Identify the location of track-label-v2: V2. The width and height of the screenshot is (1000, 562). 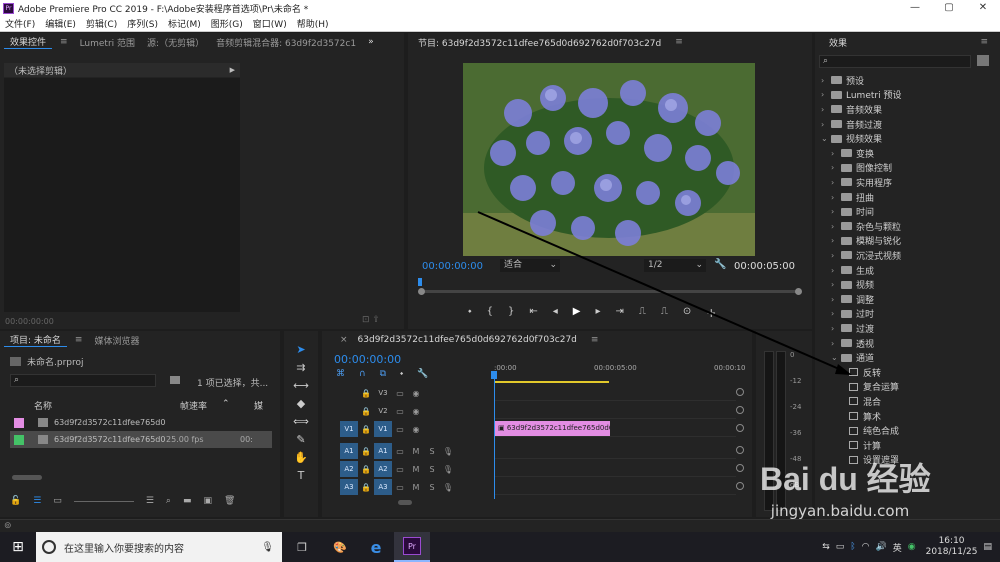
(383, 411).